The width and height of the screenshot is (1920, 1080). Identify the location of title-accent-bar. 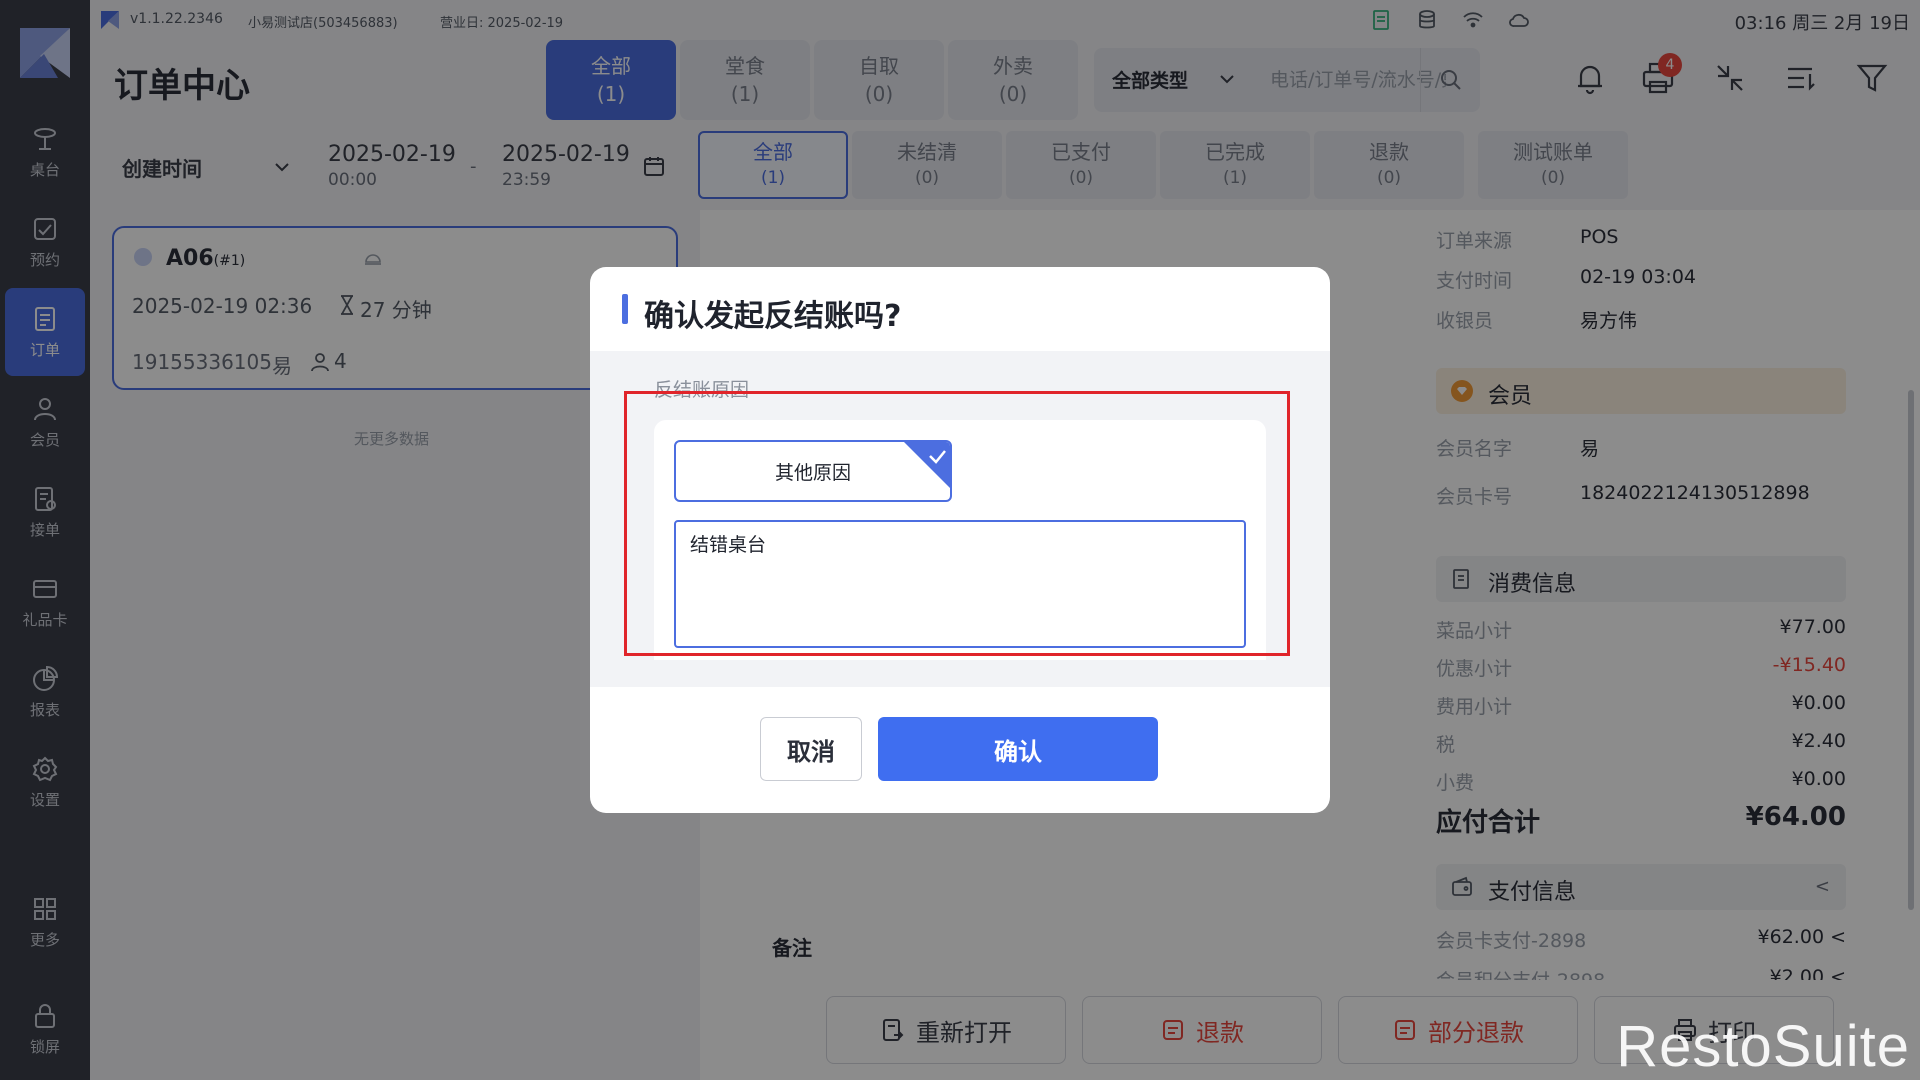
(625, 309).